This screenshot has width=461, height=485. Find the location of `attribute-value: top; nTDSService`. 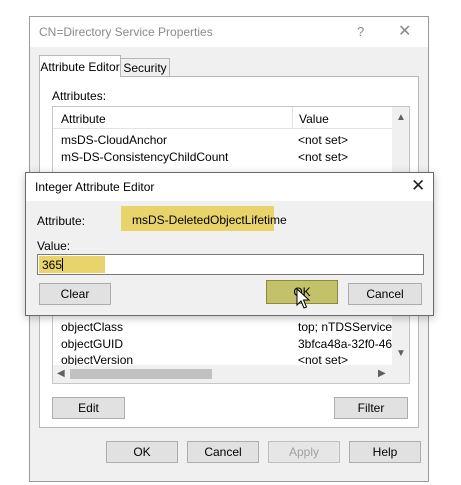

attribute-value: top; nTDSService is located at coordinates (345, 327).